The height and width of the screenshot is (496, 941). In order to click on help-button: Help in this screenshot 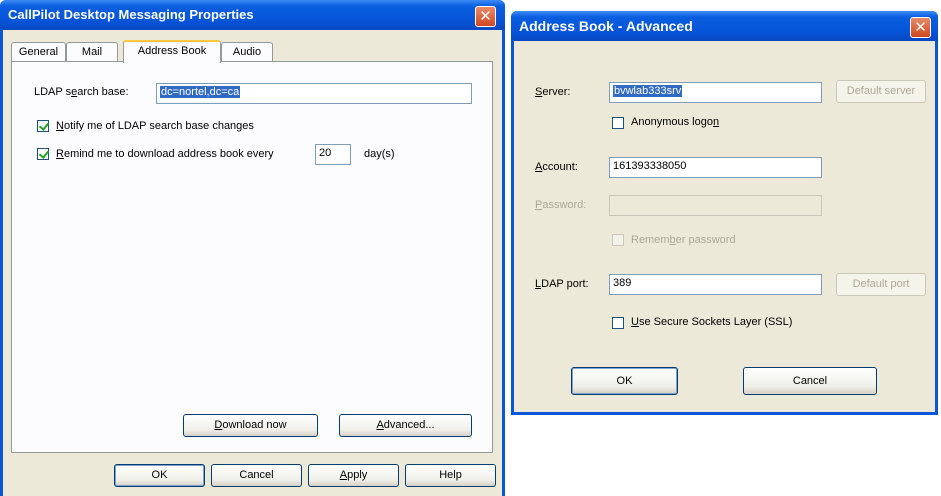, I will do `click(450, 475)`.